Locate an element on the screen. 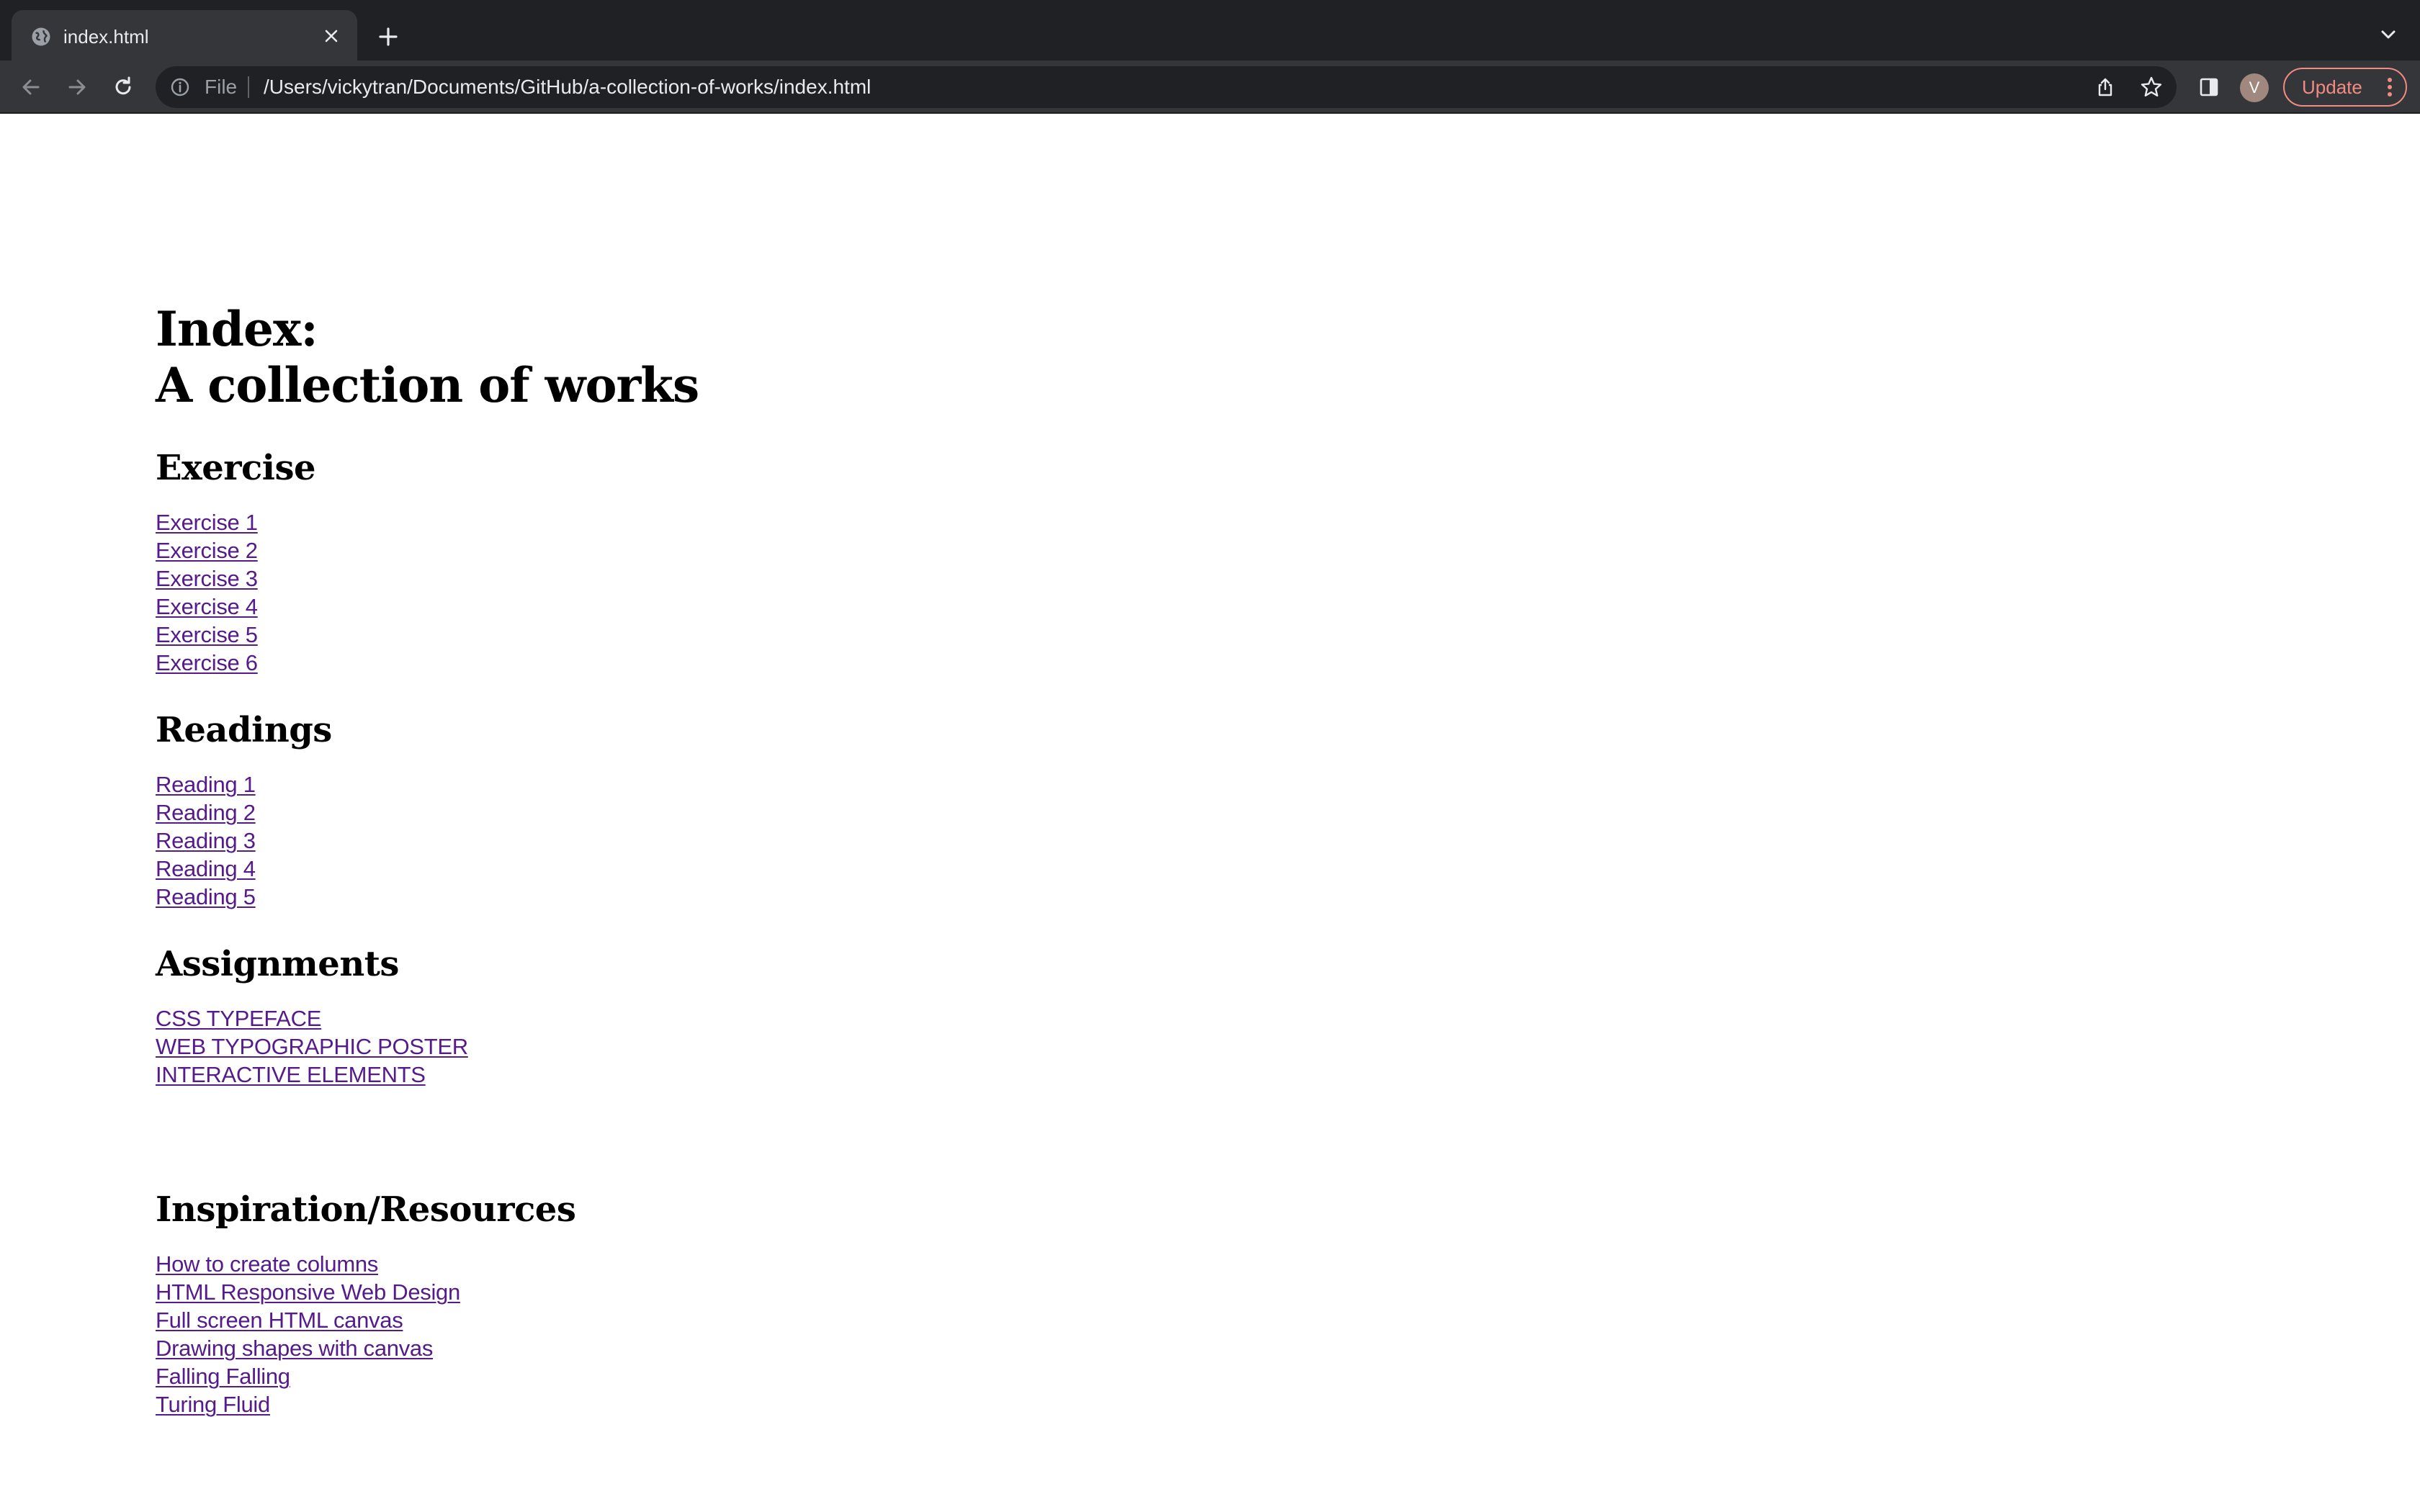  new-tab-button is located at coordinates (388, 36).